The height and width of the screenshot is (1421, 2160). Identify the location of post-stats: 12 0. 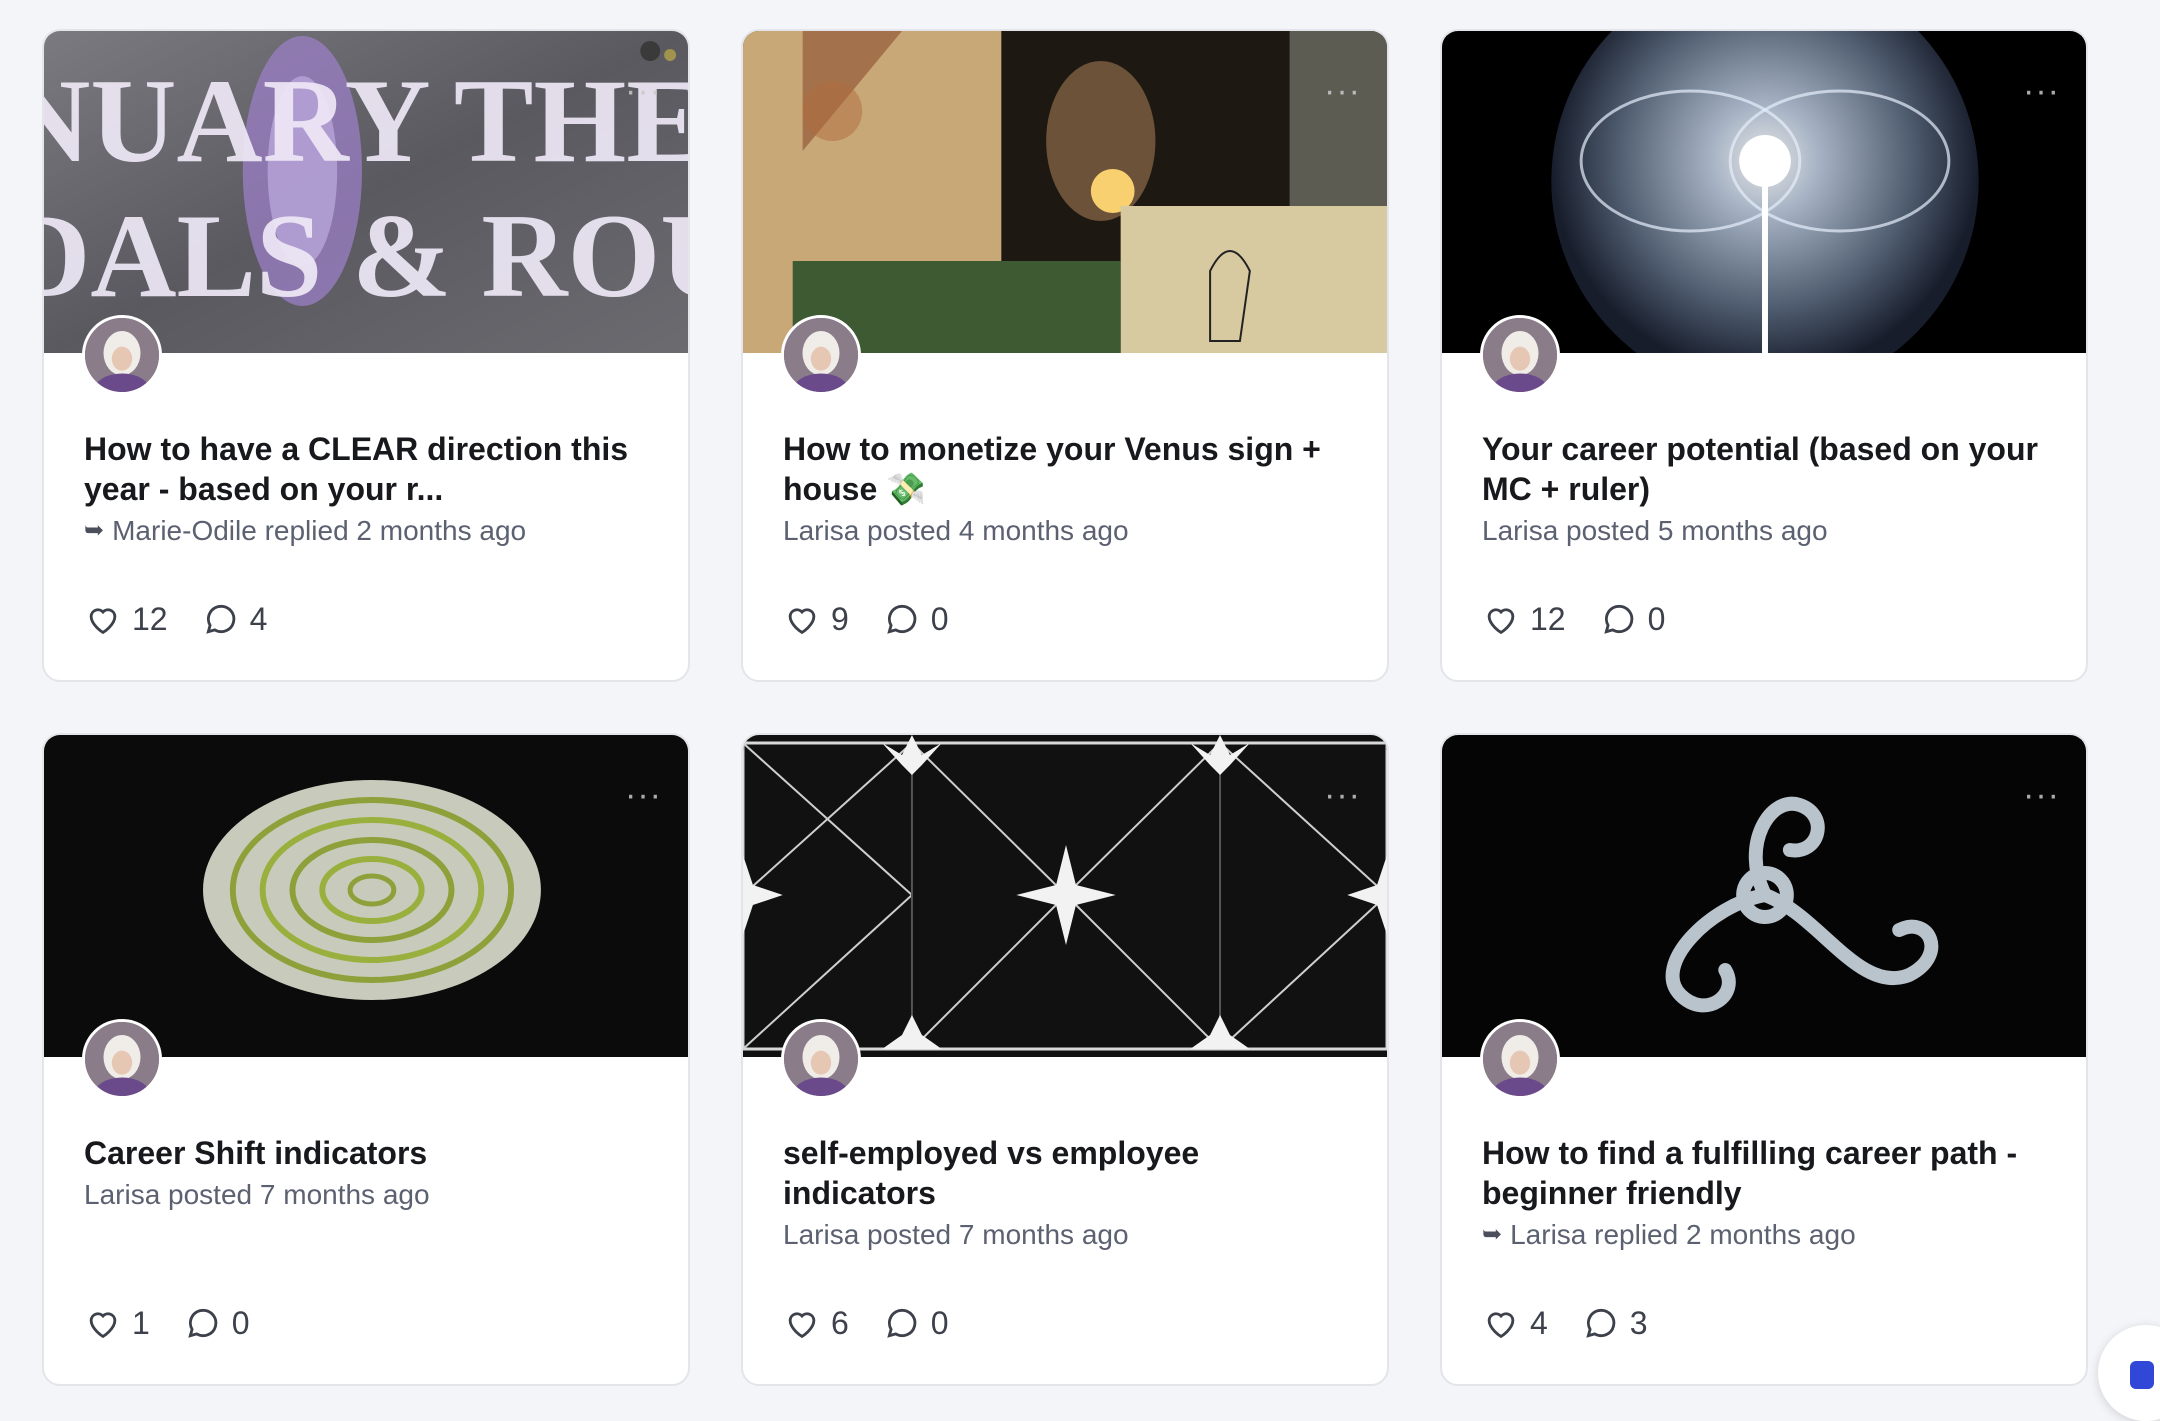
(1573, 619).